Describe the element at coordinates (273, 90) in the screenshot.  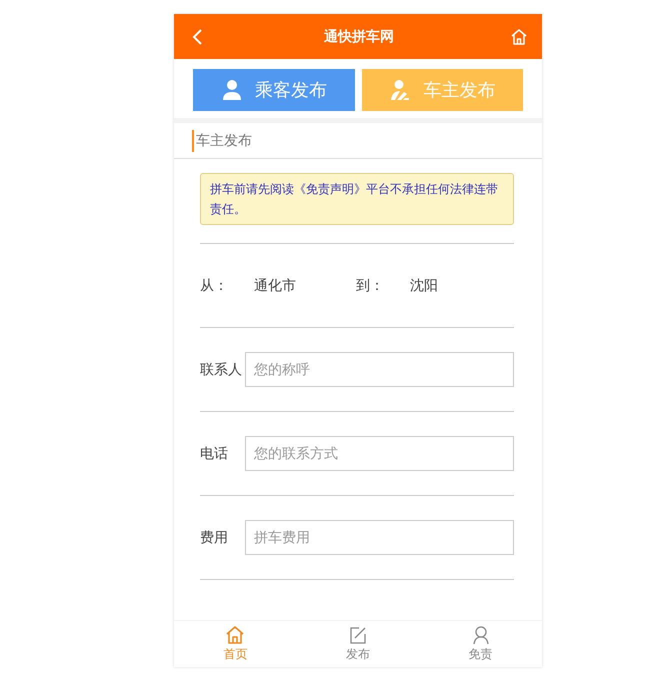
I see `publish-button: 乘客发布` at that location.